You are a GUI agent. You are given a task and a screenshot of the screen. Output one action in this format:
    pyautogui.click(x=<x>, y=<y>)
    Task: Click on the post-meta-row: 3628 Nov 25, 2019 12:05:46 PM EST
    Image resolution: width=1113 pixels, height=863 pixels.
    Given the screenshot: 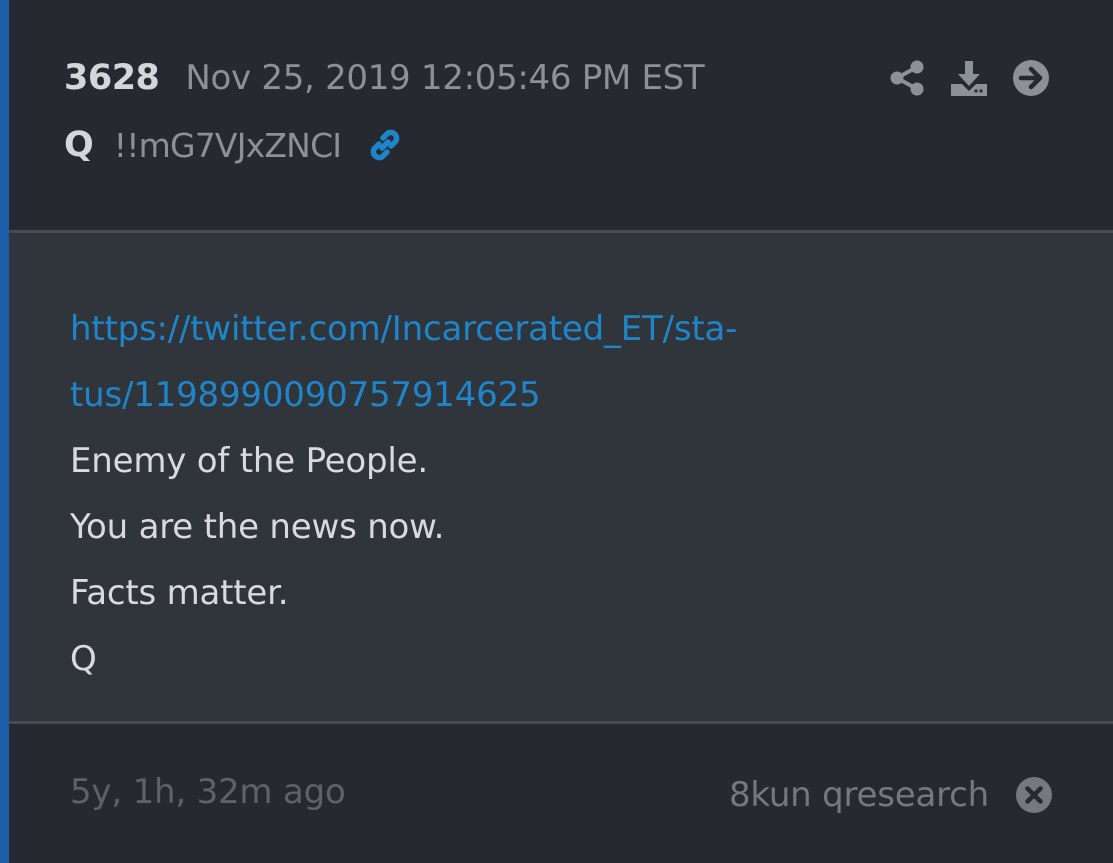 What is the action you would take?
    pyautogui.click(x=384, y=78)
    